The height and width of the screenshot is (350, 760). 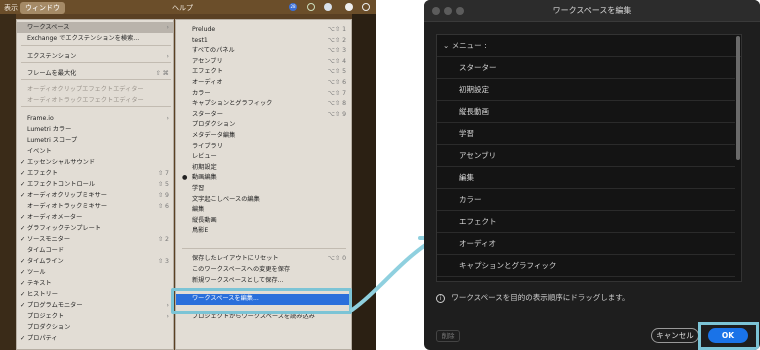 What do you see at coordinates (263, 210) in the screenshot?
I see `workspace-item: 編集` at bounding box center [263, 210].